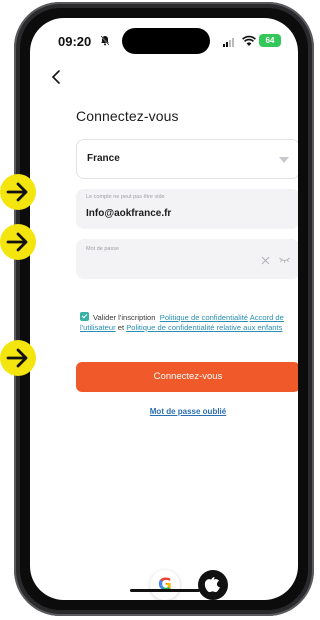  Describe the element at coordinates (284, 160) in the screenshot. I see `dropdown-caret-icon` at that location.